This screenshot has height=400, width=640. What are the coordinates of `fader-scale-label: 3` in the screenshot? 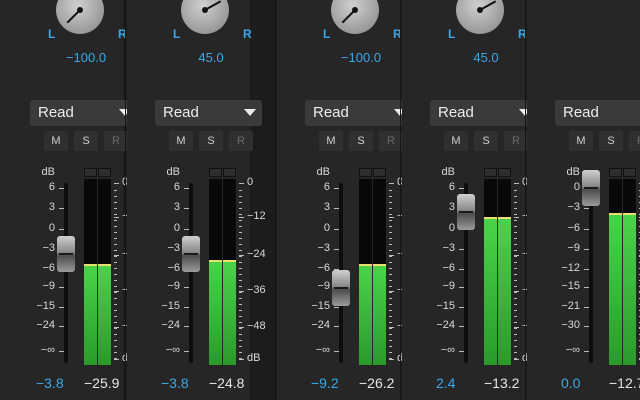 It's located at (451, 207).